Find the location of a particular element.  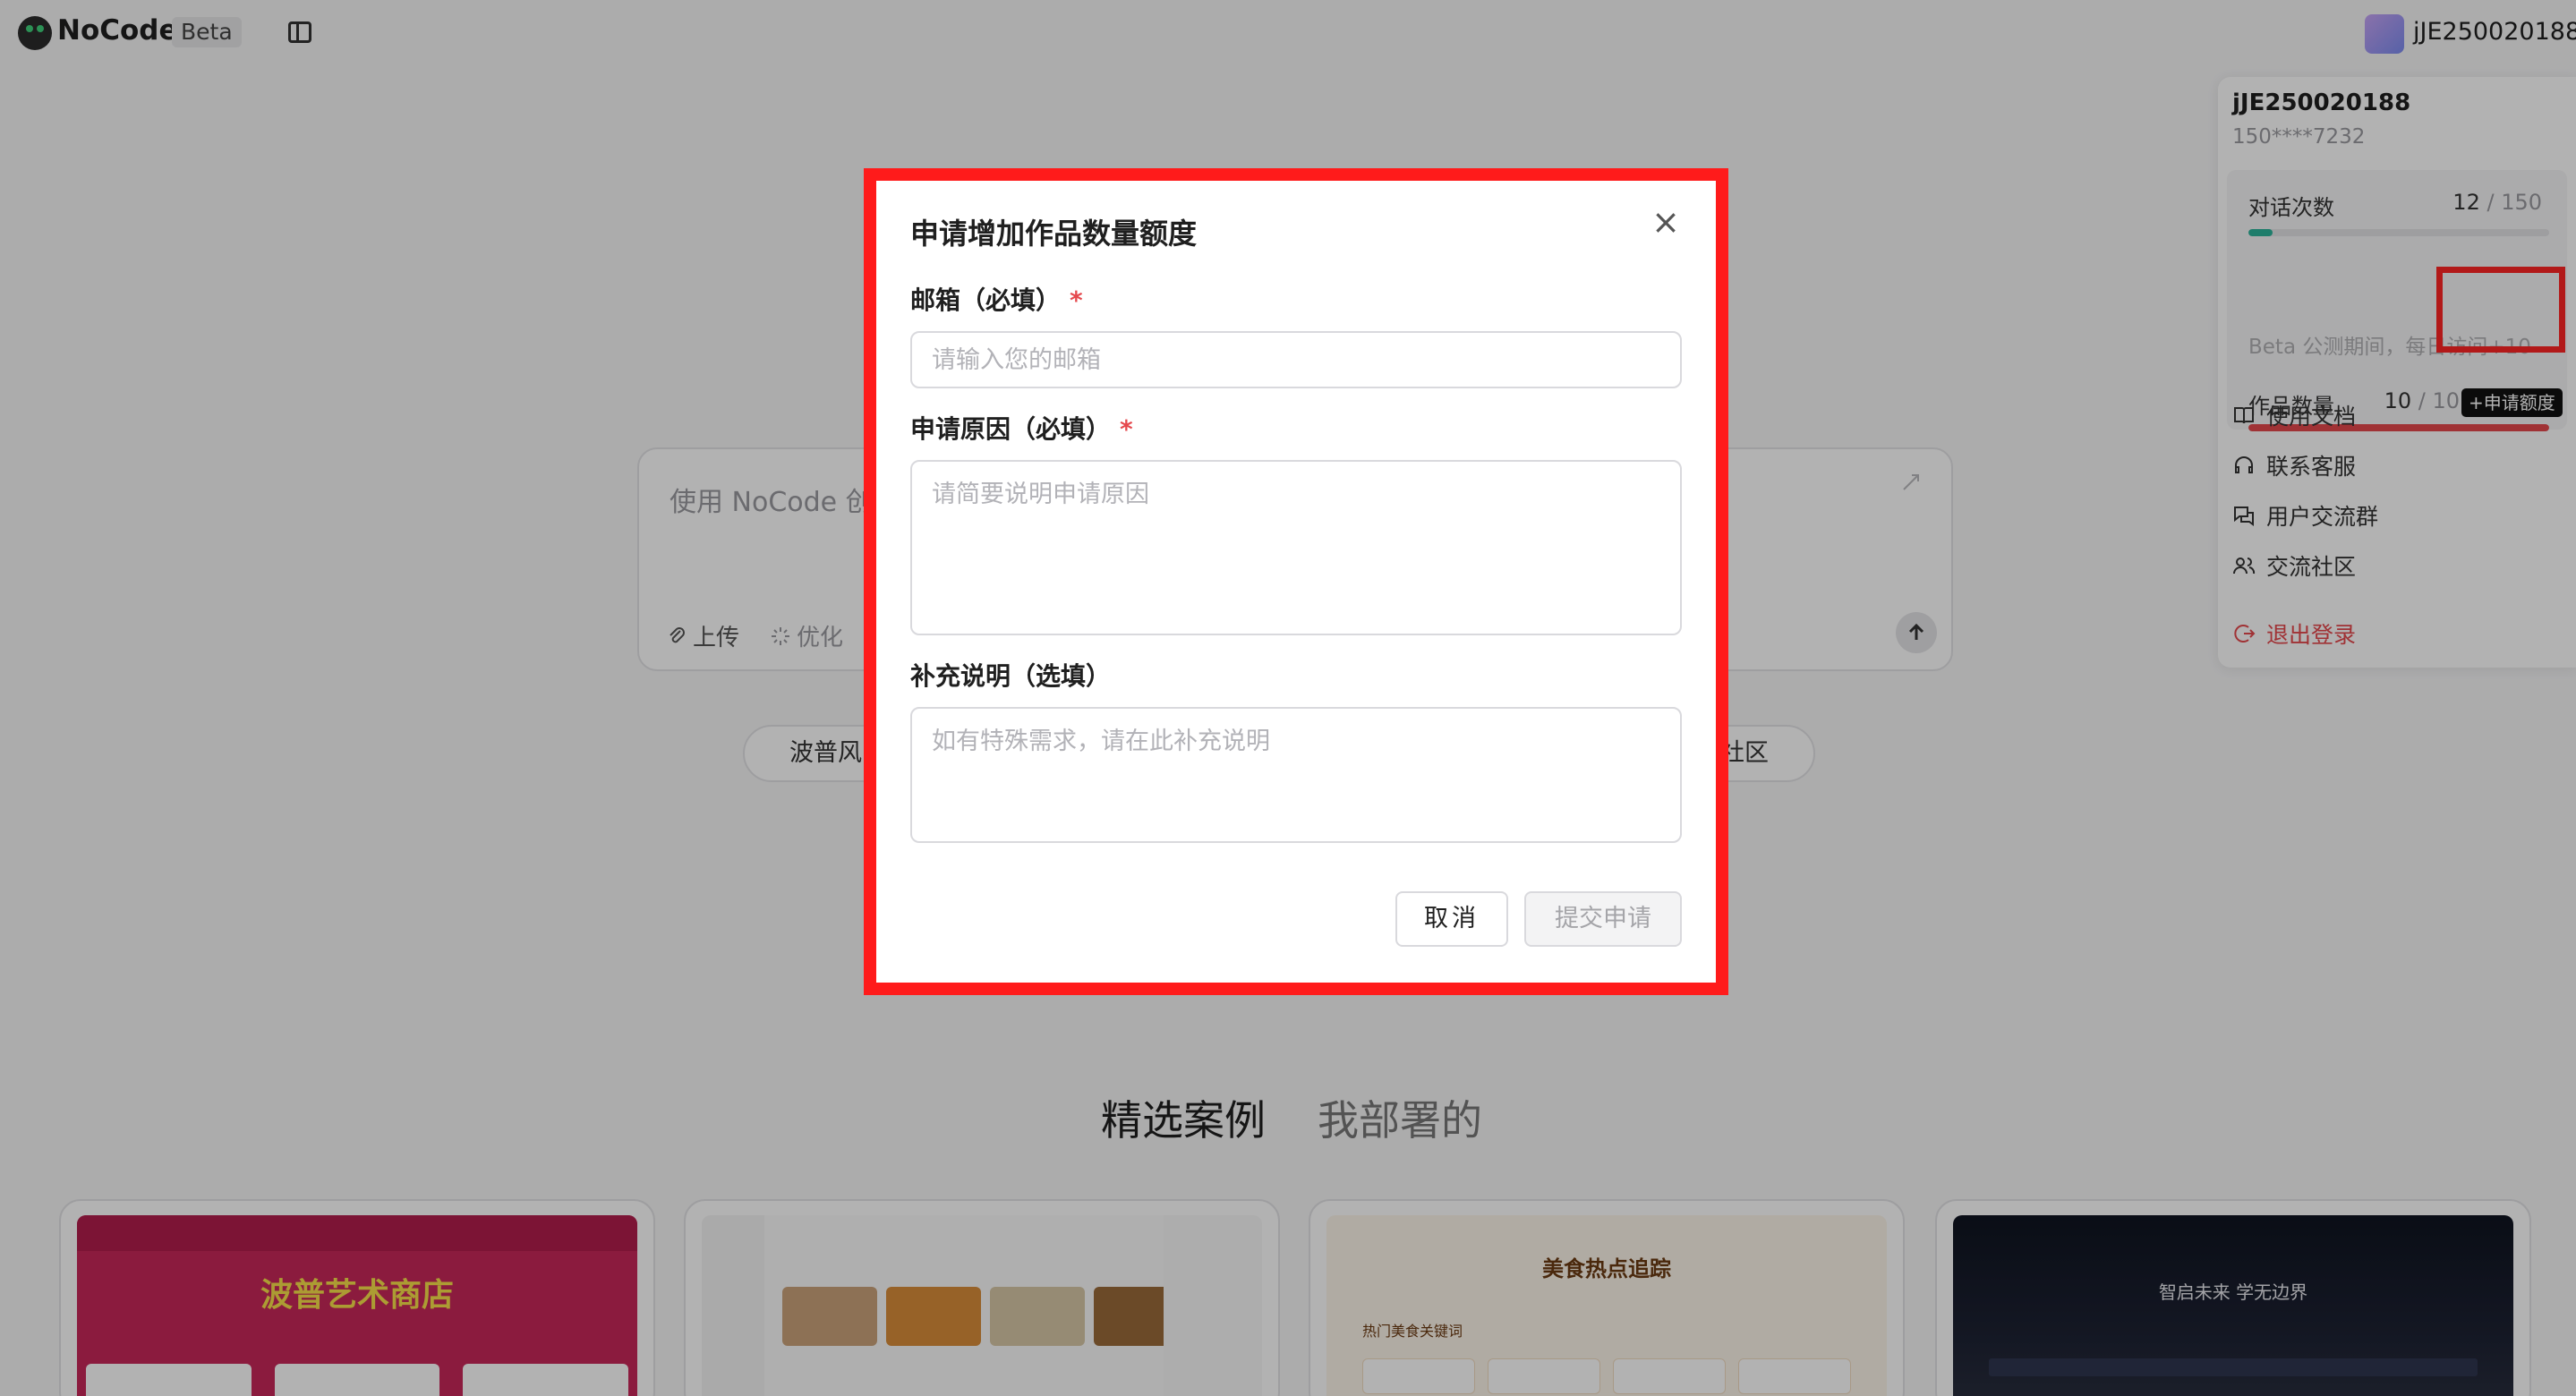

extra-label: 补充说明（选填） is located at coordinates (1011, 676).